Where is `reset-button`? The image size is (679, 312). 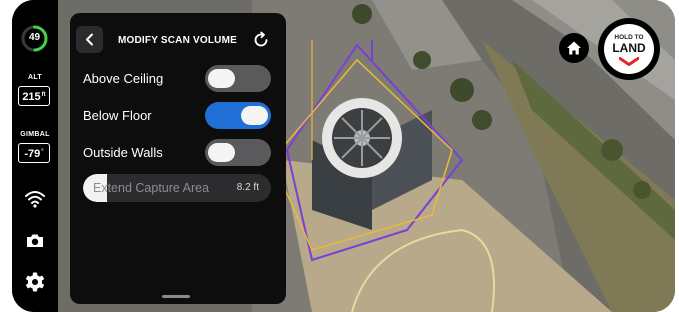 reset-button is located at coordinates (261, 40).